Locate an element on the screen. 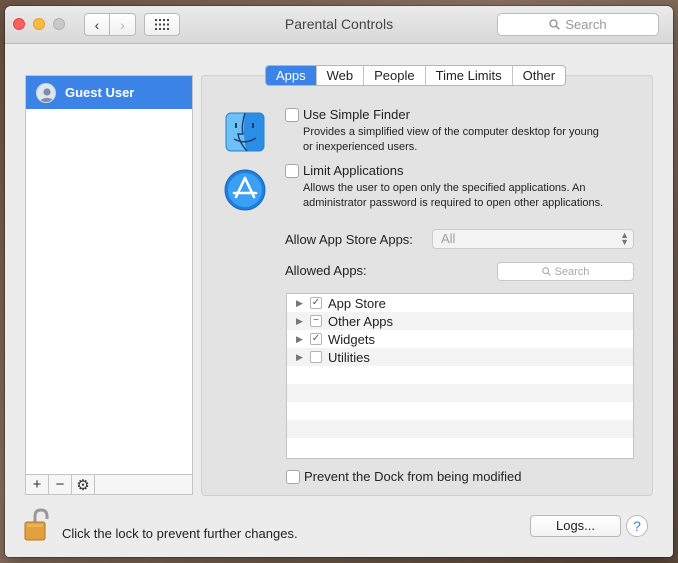  avatar is located at coordinates (46, 92).